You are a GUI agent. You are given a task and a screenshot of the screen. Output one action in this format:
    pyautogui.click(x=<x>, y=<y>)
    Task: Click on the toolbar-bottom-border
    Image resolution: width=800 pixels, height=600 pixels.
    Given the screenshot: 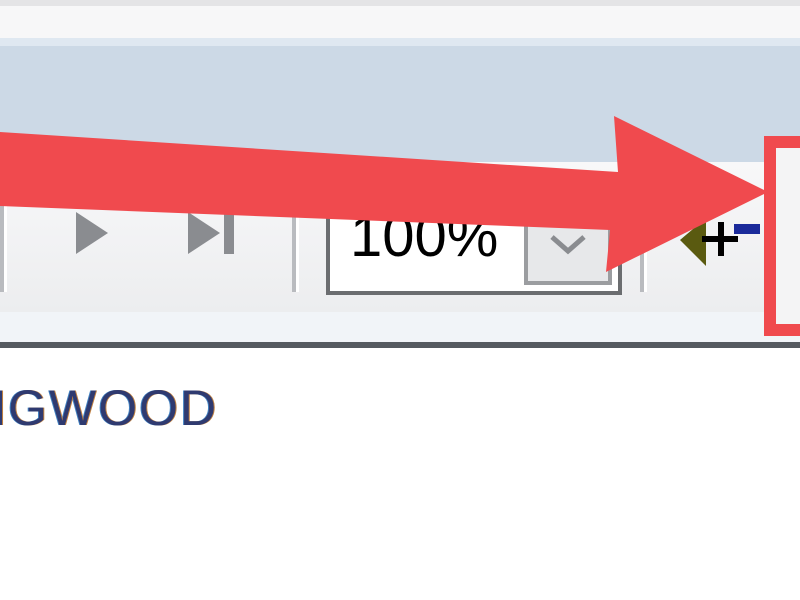 What is the action you would take?
    pyautogui.click(x=400, y=345)
    